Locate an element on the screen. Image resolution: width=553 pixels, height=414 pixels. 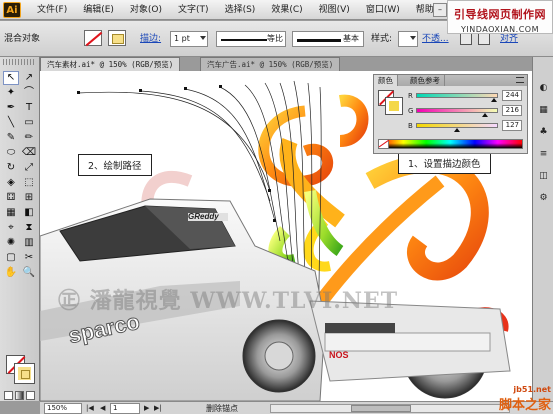
profile-label: 等比 is located at coordinates (275, 38).